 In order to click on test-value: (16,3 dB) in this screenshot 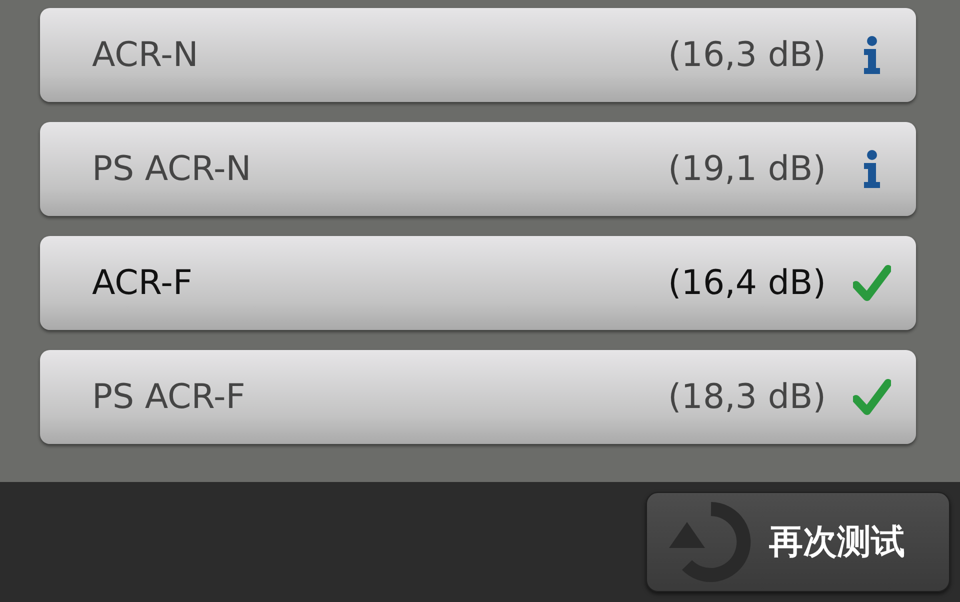, I will do `click(746, 55)`.